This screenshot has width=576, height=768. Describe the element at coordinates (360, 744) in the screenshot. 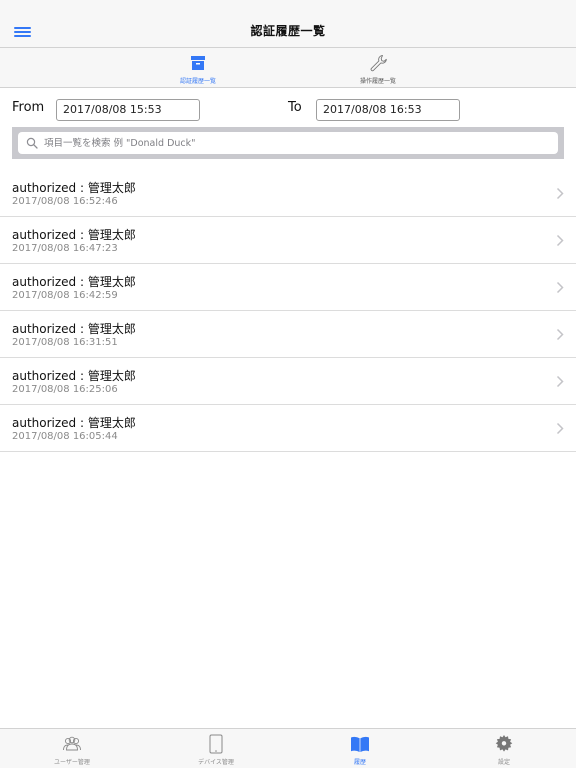

I see `book-icon` at that location.